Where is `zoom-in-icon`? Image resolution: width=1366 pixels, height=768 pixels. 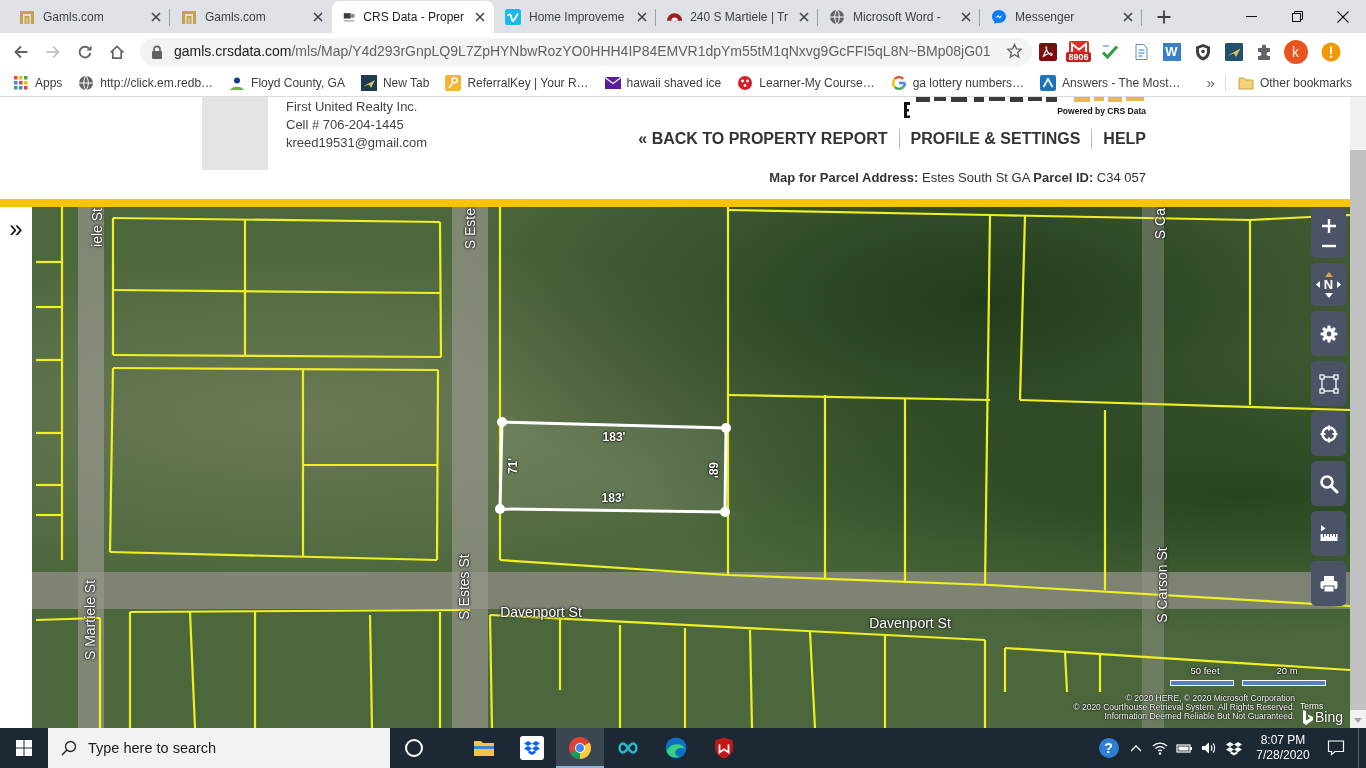 zoom-in-icon is located at coordinates (1328, 226).